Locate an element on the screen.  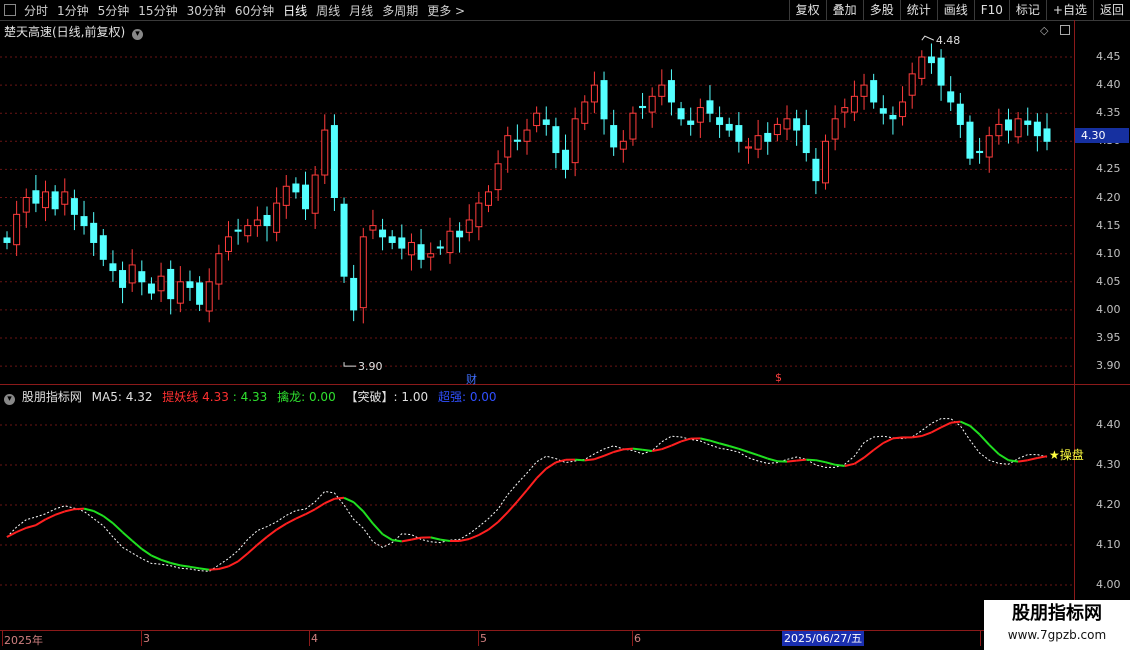
date-label: 6 is located at coordinates (637, 638).